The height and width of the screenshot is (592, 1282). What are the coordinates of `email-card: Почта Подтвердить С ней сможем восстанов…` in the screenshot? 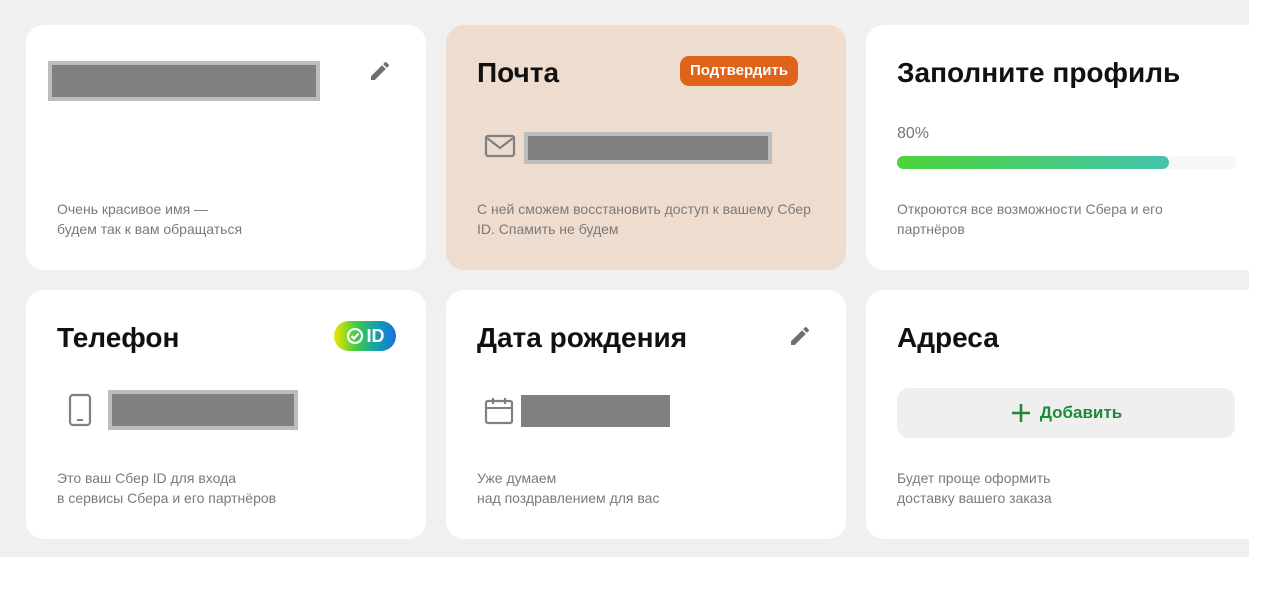 It's located at (646, 147).